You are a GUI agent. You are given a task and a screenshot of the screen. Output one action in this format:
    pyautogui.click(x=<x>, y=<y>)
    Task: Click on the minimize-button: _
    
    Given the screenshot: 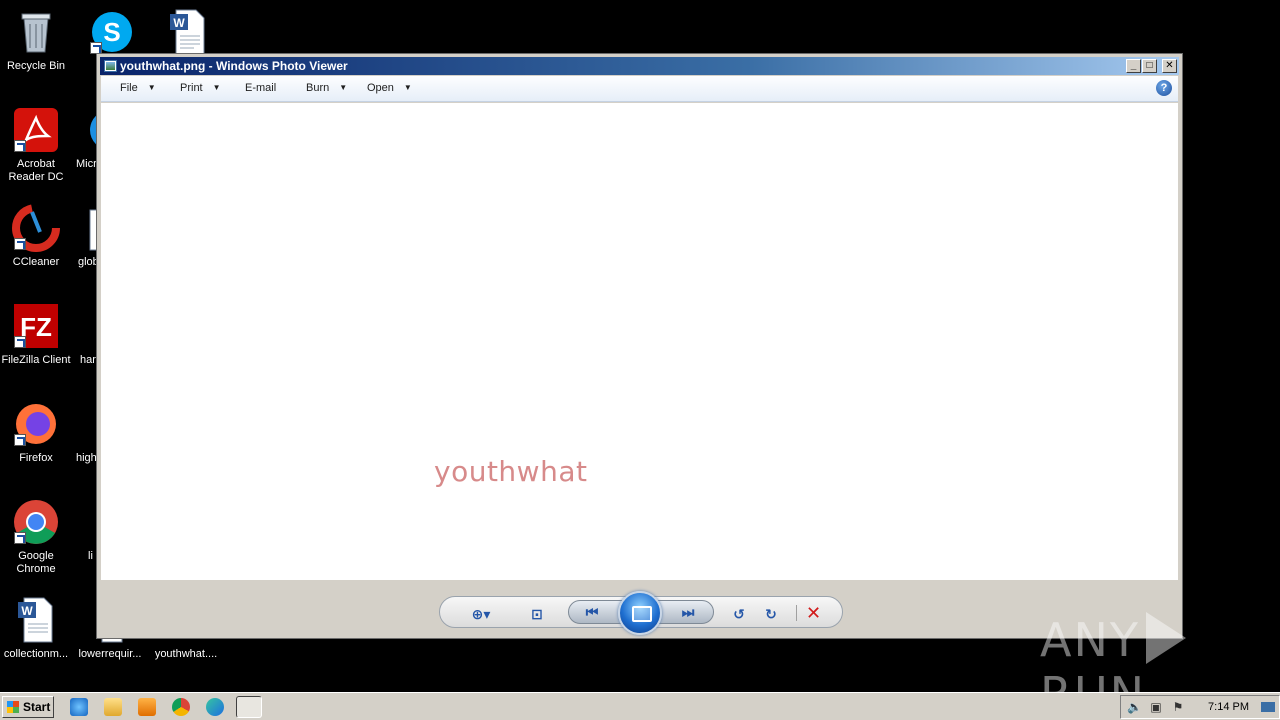 What is the action you would take?
    pyautogui.click(x=1133, y=66)
    